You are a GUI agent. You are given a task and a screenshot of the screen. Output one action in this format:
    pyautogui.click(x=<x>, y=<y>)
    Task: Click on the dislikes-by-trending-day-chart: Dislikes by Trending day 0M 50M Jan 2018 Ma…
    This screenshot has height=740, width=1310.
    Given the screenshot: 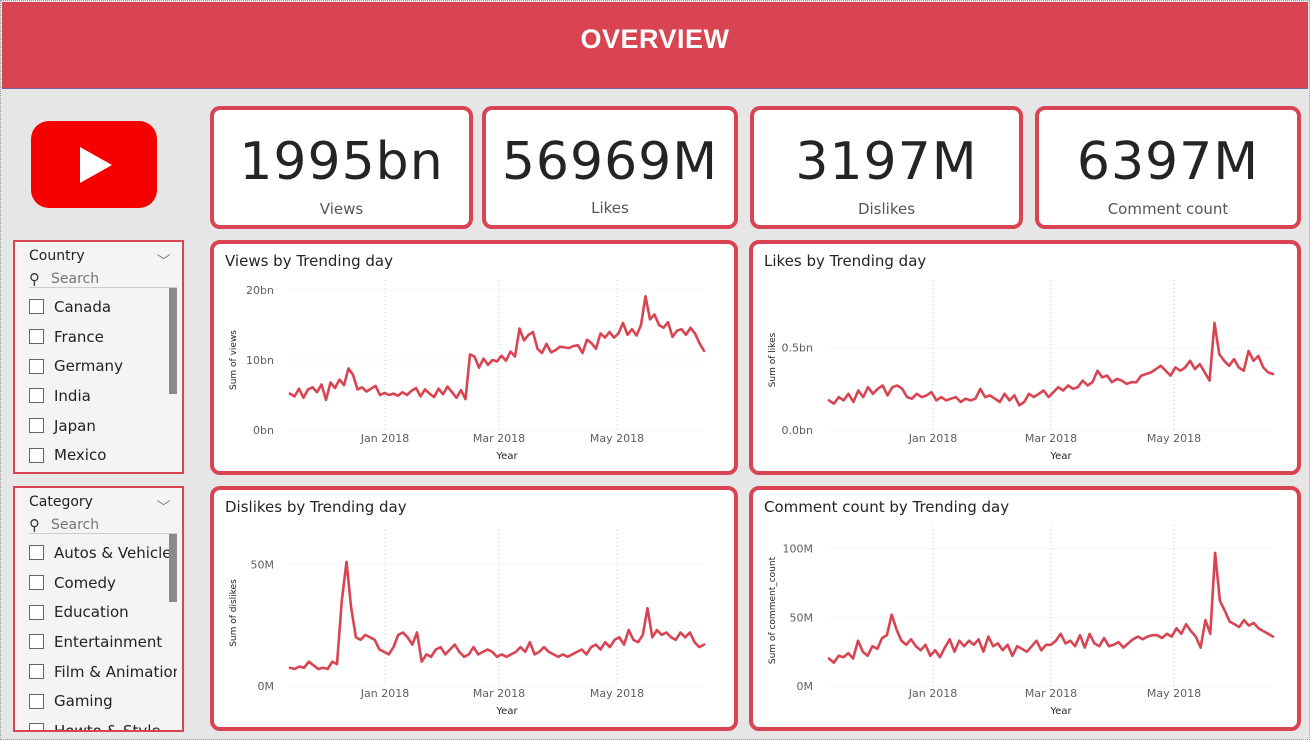 What is the action you would take?
    pyautogui.click(x=474, y=608)
    